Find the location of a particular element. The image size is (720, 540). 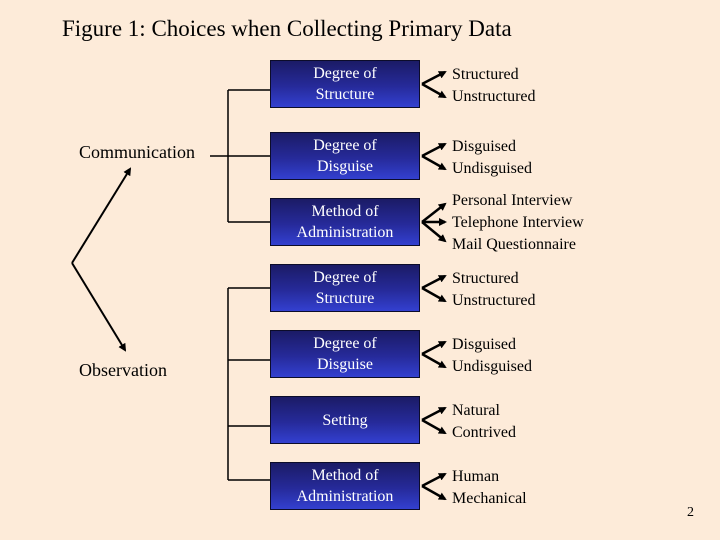

observation-disguise-options: Disguised Undisguised is located at coordinates (492, 356).